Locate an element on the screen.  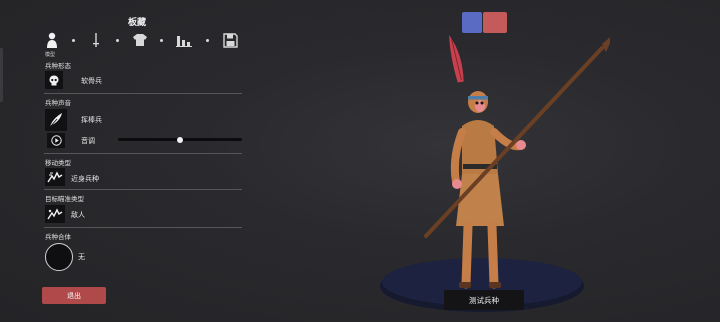
tab-stats is located at coordinates (184, 40).